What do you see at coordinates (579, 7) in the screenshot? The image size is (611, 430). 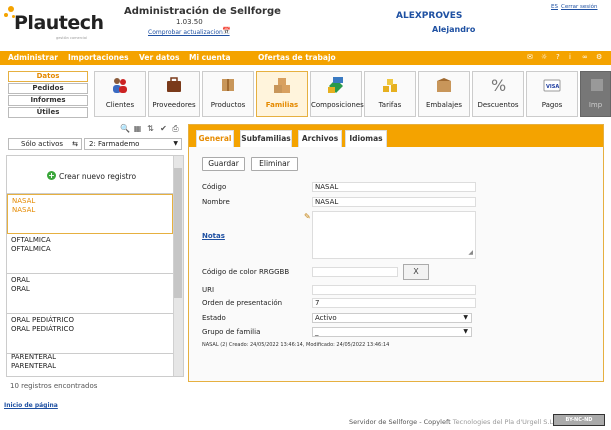 I see `logout-link: Cerrar sesión` at bounding box center [579, 7].